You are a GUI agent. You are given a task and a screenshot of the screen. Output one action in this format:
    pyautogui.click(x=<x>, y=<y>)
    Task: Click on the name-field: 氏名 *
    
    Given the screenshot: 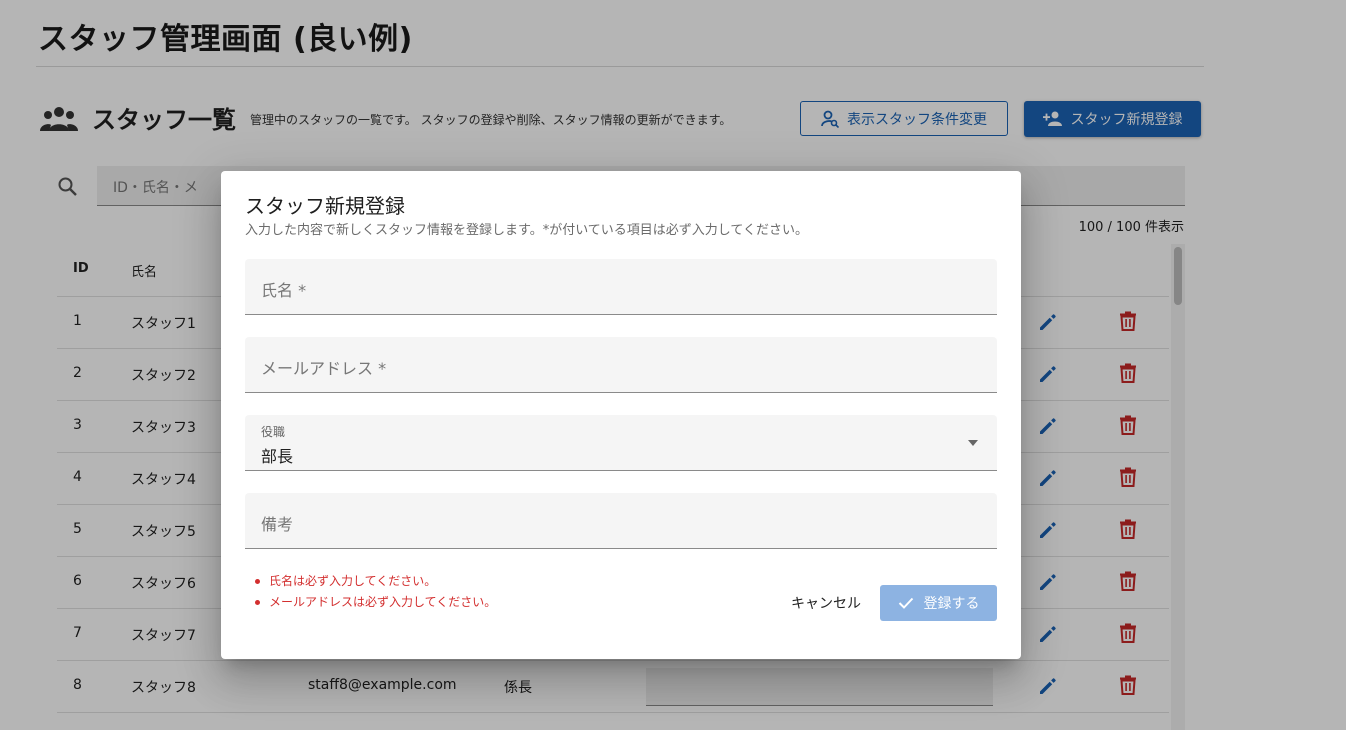 What is the action you would take?
    pyautogui.click(x=621, y=287)
    